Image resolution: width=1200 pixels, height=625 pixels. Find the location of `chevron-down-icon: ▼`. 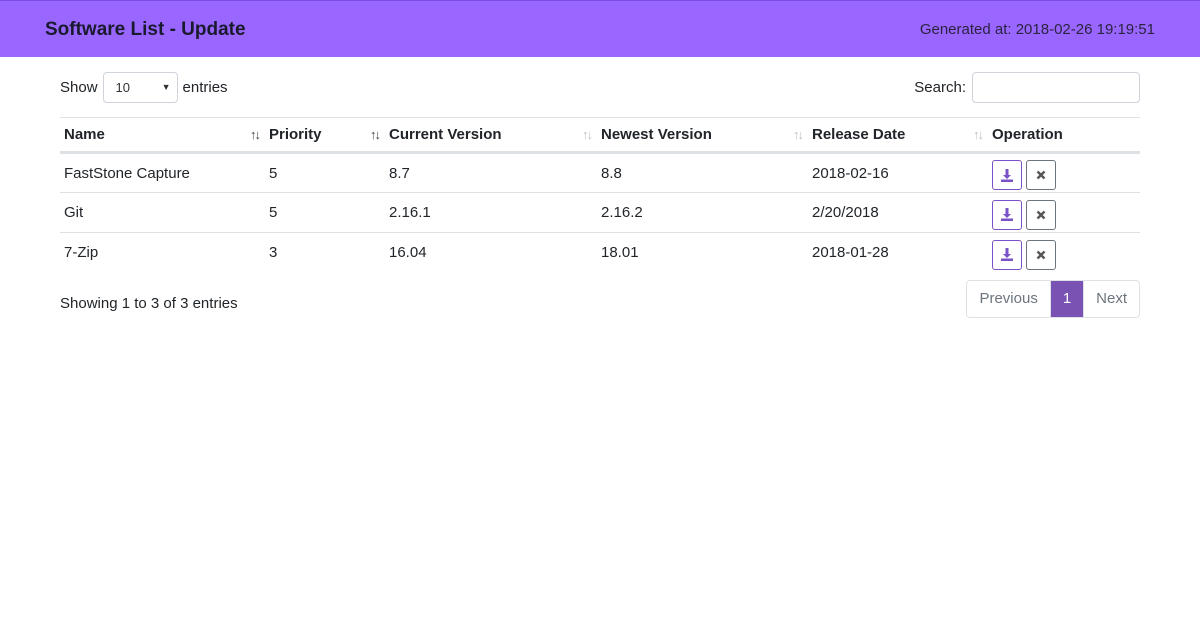

chevron-down-icon: ▼ is located at coordinates (166, 87).